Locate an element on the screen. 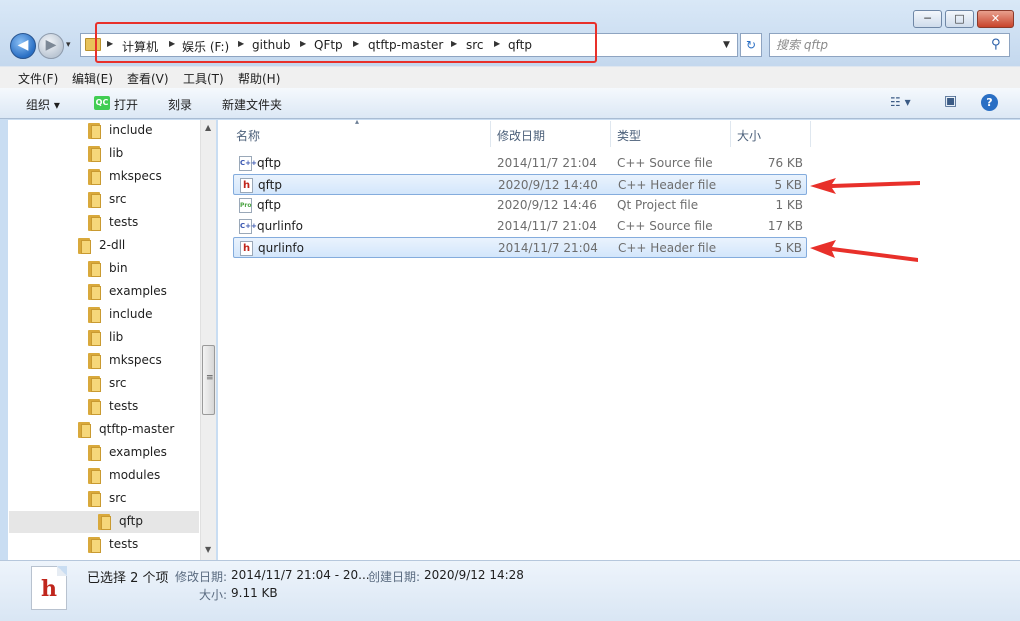 Image resolution: width=1020 pixels, height=621 pixels. menu-edit: 编辑(E) is located at coordinates (92, 78).